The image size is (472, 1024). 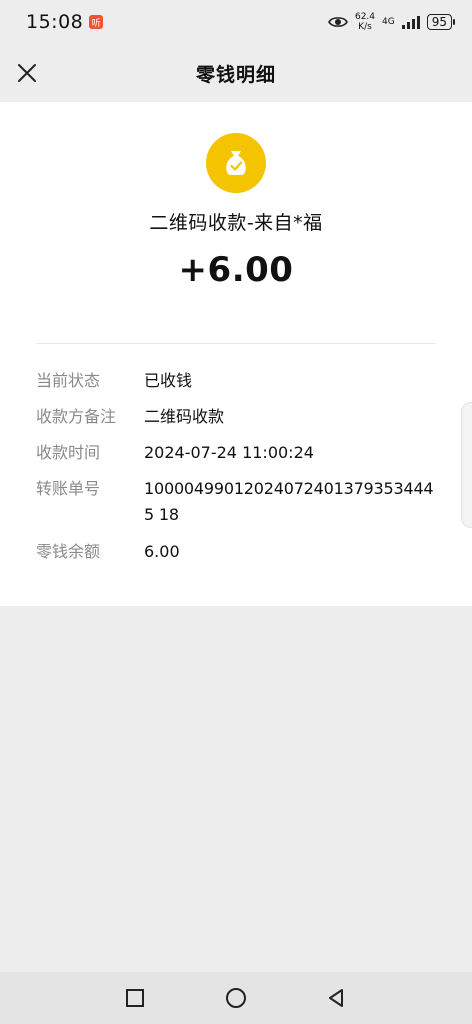 What do you see at coordinates (236, 270) in the screenshot?
I see `transaction-amount: +6.00` at bounding box center [236, 270].